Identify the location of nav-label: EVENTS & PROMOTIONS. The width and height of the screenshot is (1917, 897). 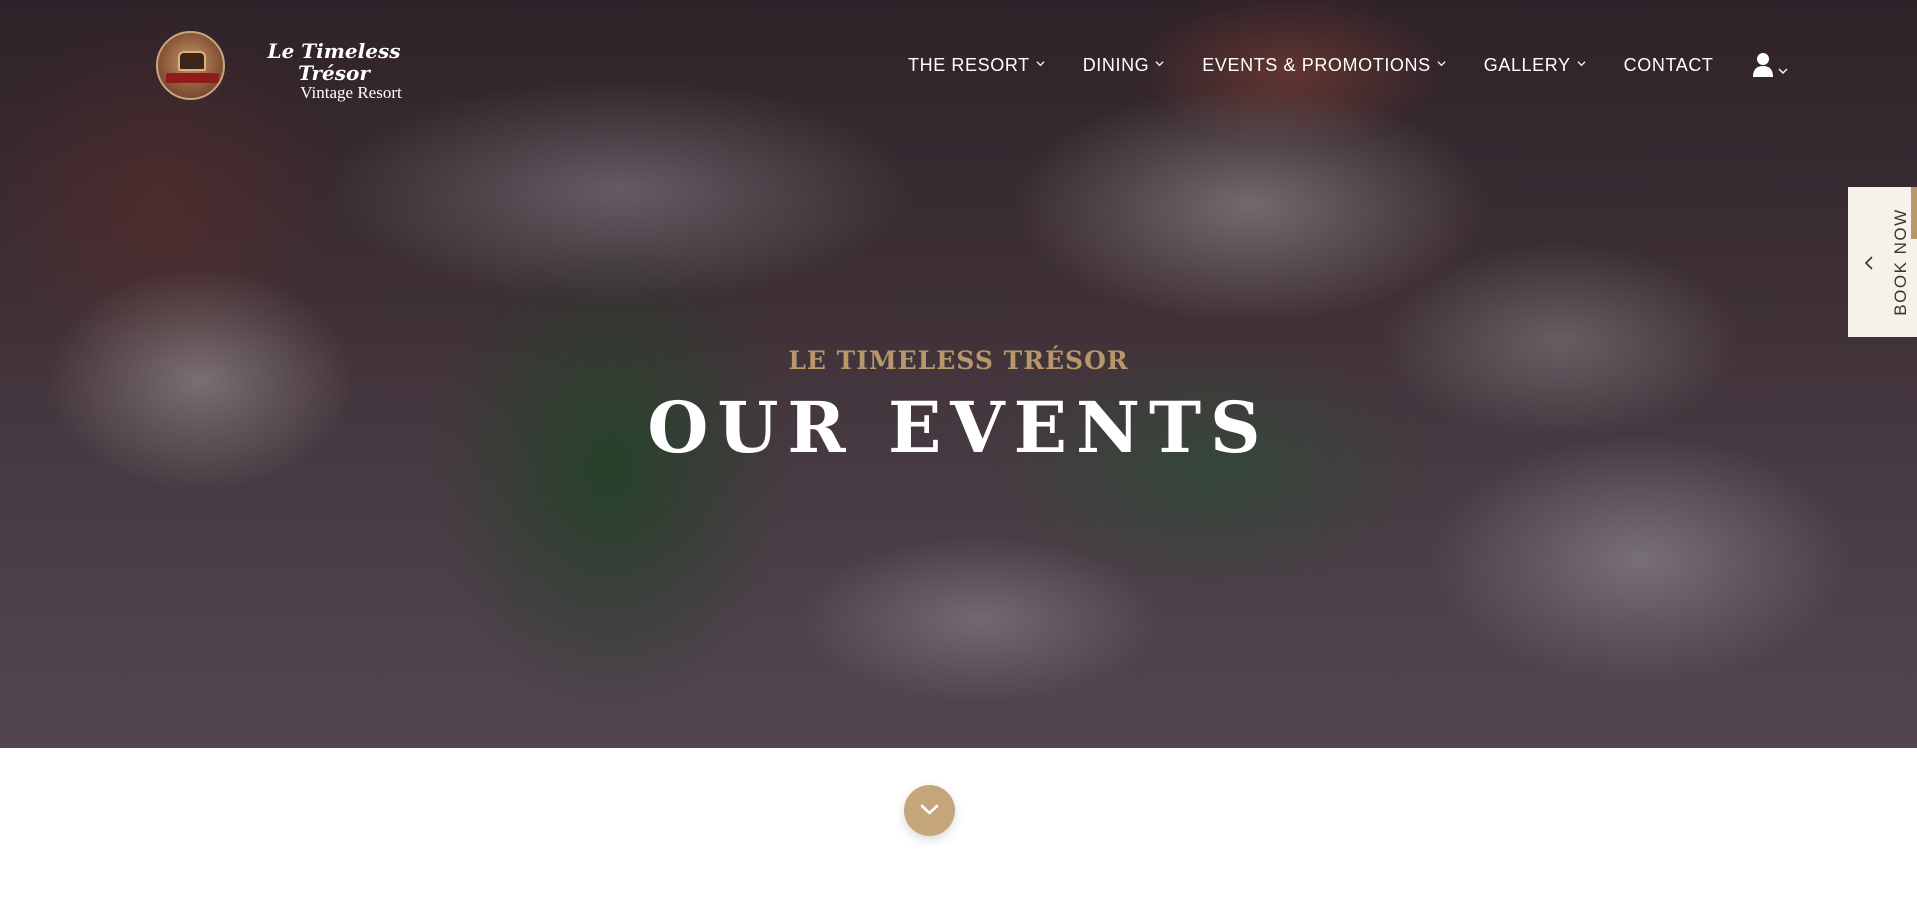
(1316, 64).